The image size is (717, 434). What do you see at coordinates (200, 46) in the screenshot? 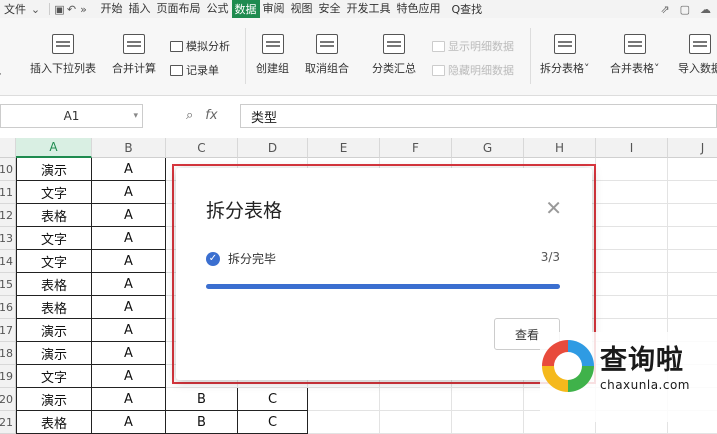
I see `what-if-button: 模拟分析` at bounding box center [200, 46].